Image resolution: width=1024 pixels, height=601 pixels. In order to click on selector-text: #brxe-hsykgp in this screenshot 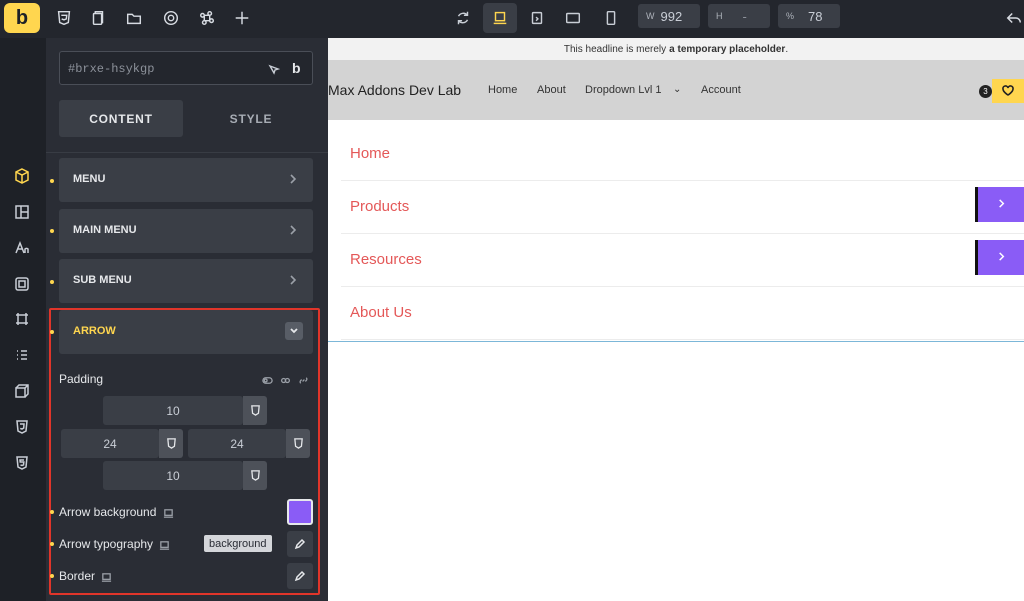, I will do `click(111, 69)`.